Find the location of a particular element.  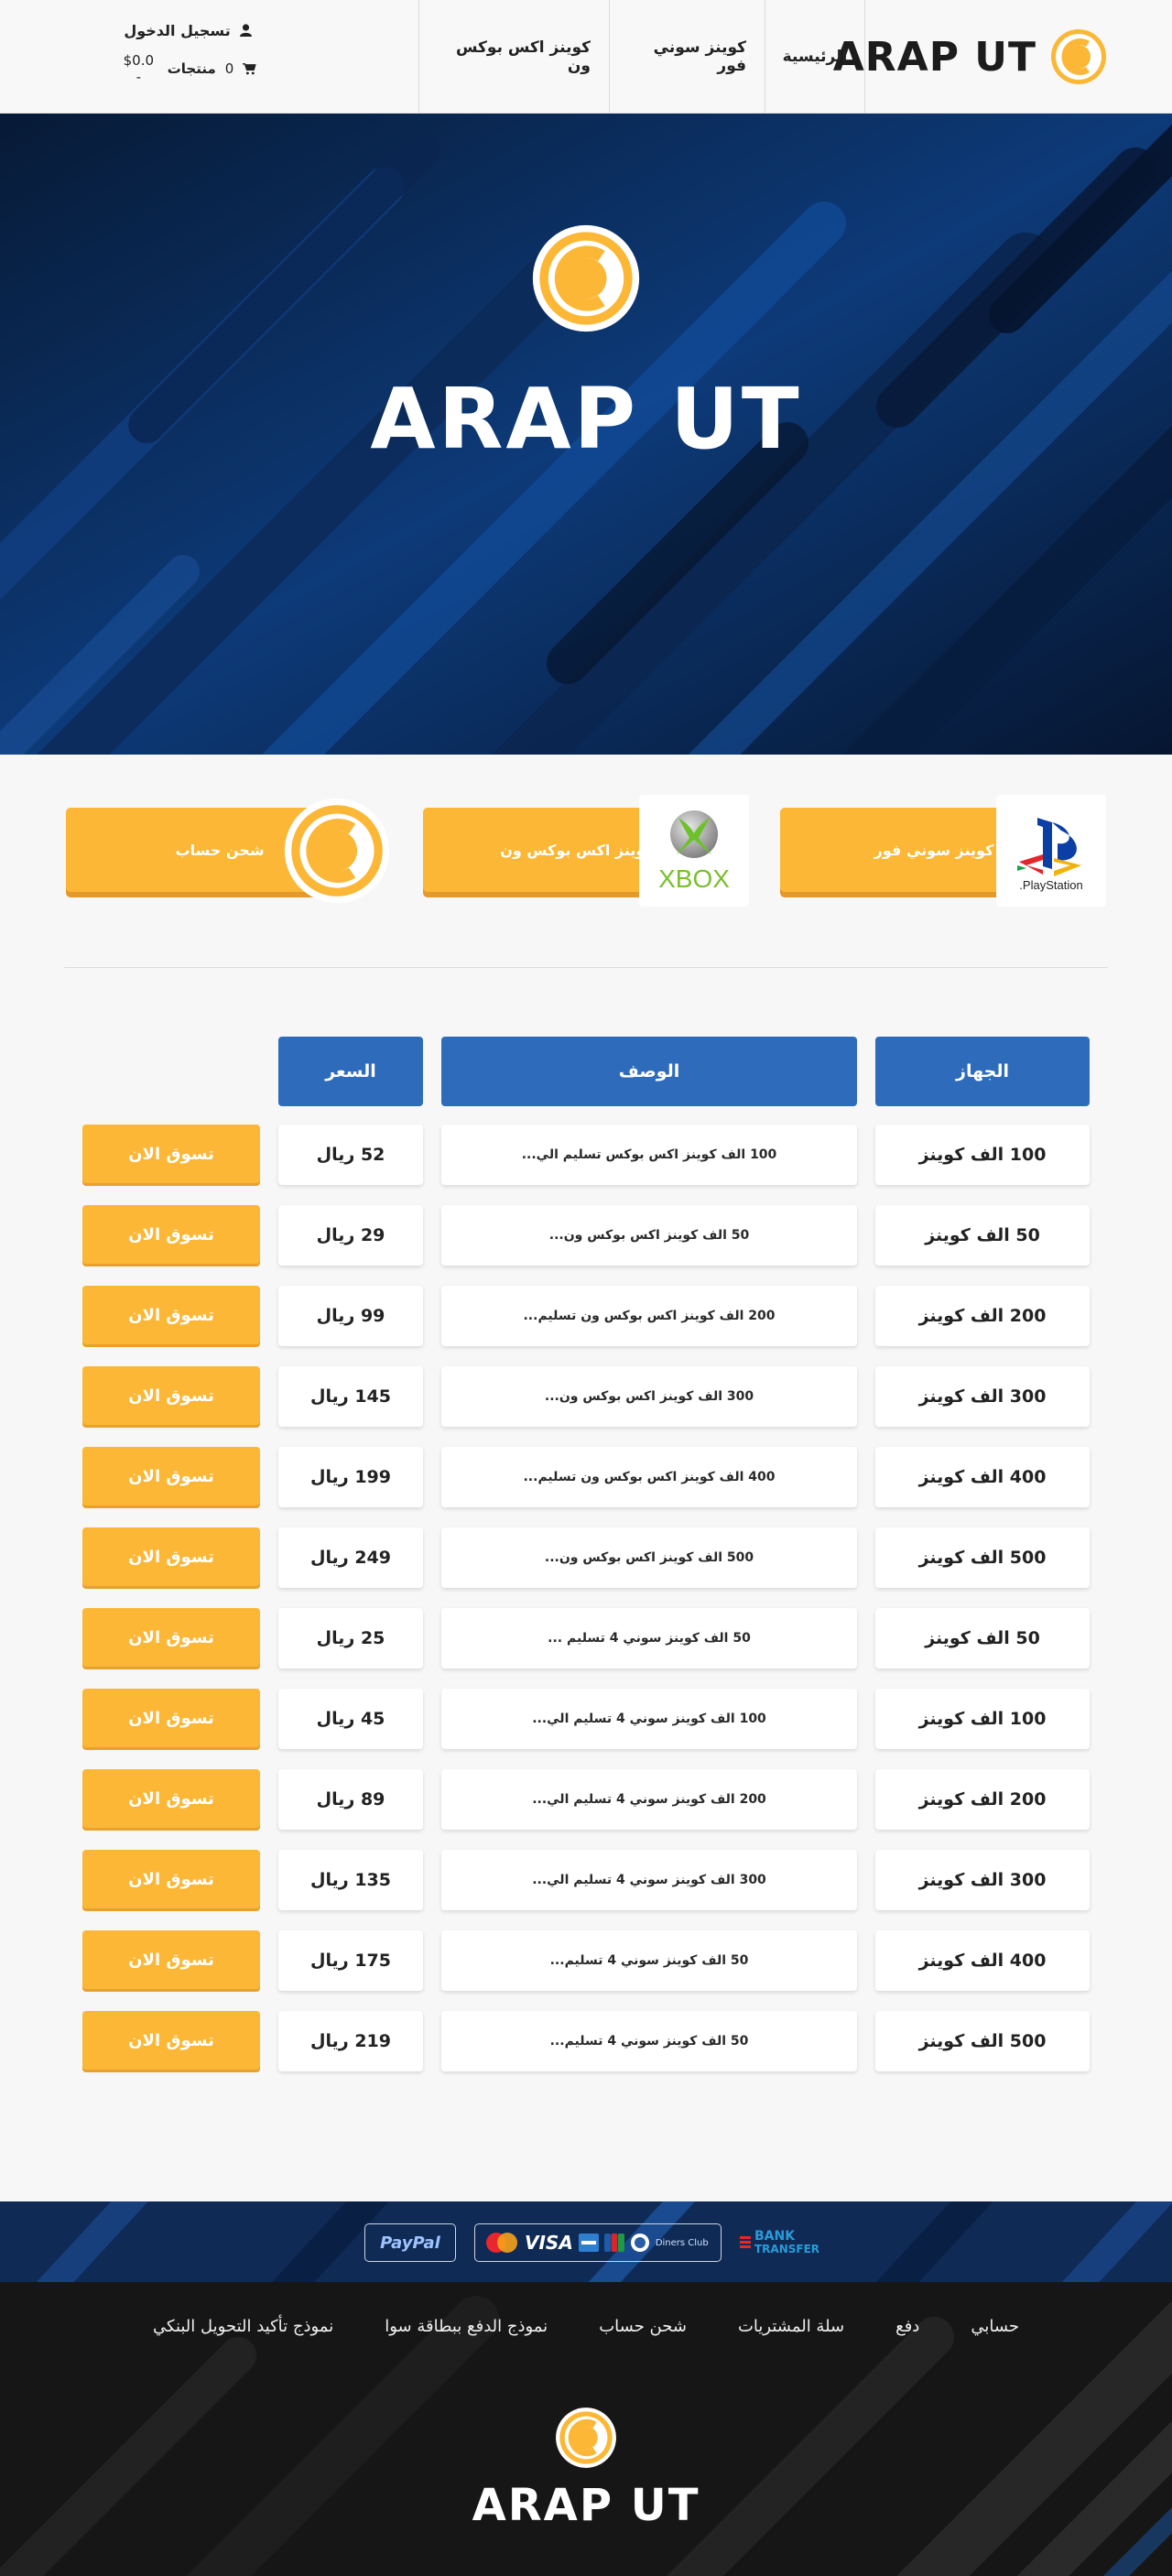

paypal-badge: PayPal is located at coordinates (410, 2242).